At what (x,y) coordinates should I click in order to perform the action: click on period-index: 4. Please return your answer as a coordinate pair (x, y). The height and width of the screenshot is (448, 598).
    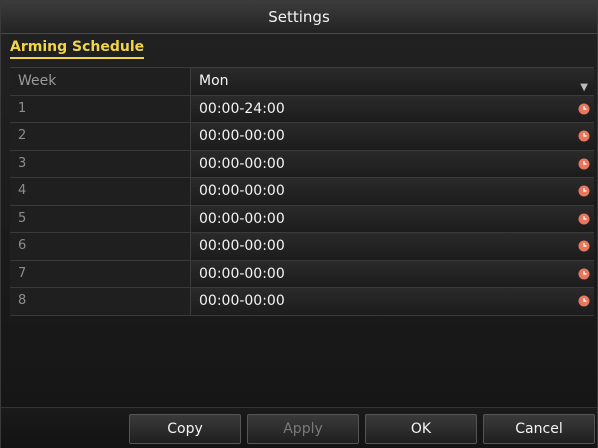
    Looking at the image, I should click on (100, 191).